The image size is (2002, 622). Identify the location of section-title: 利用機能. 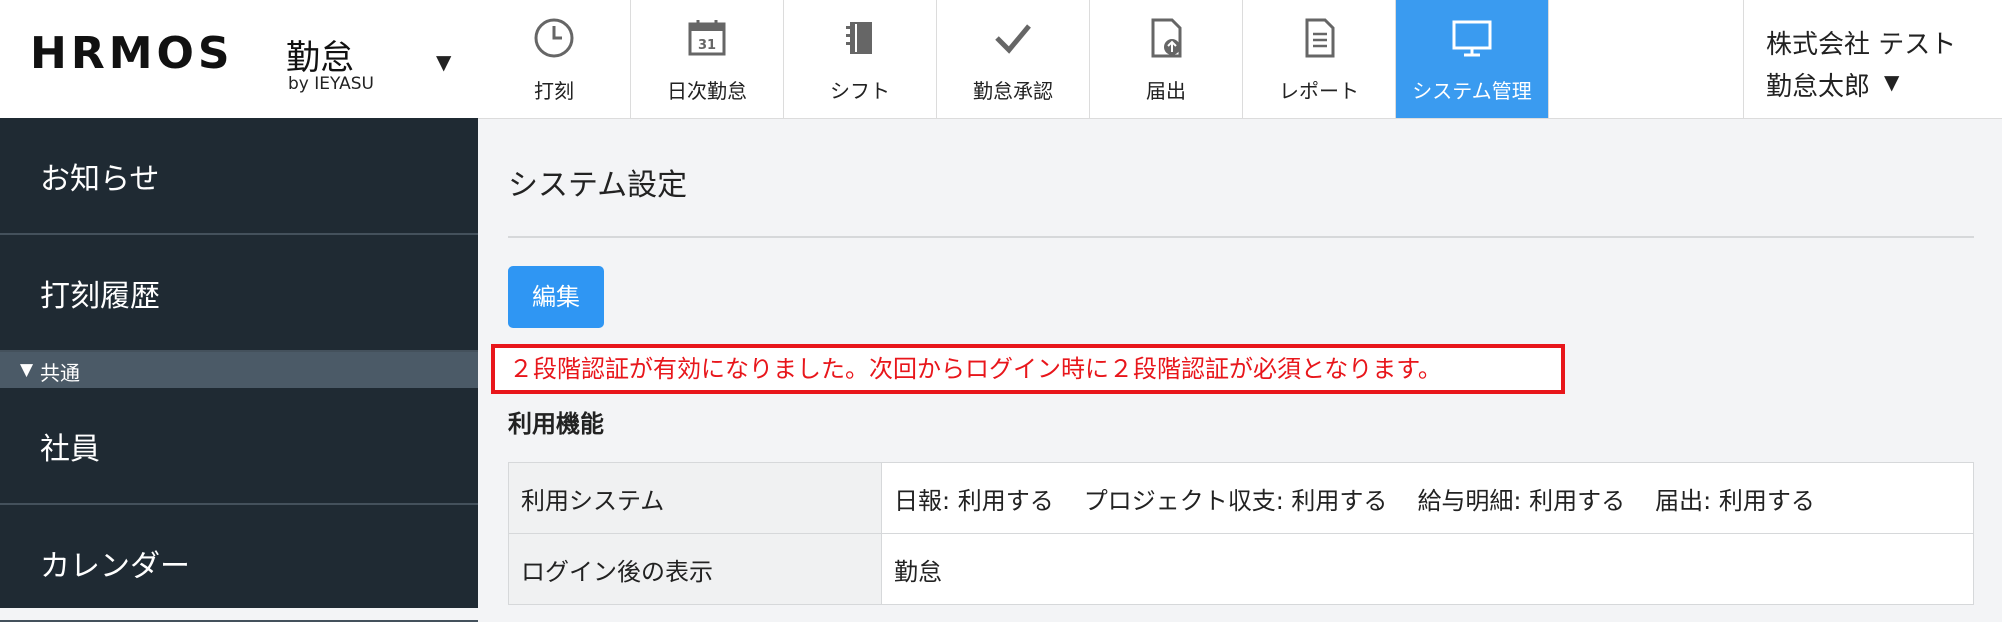
(556, 424).